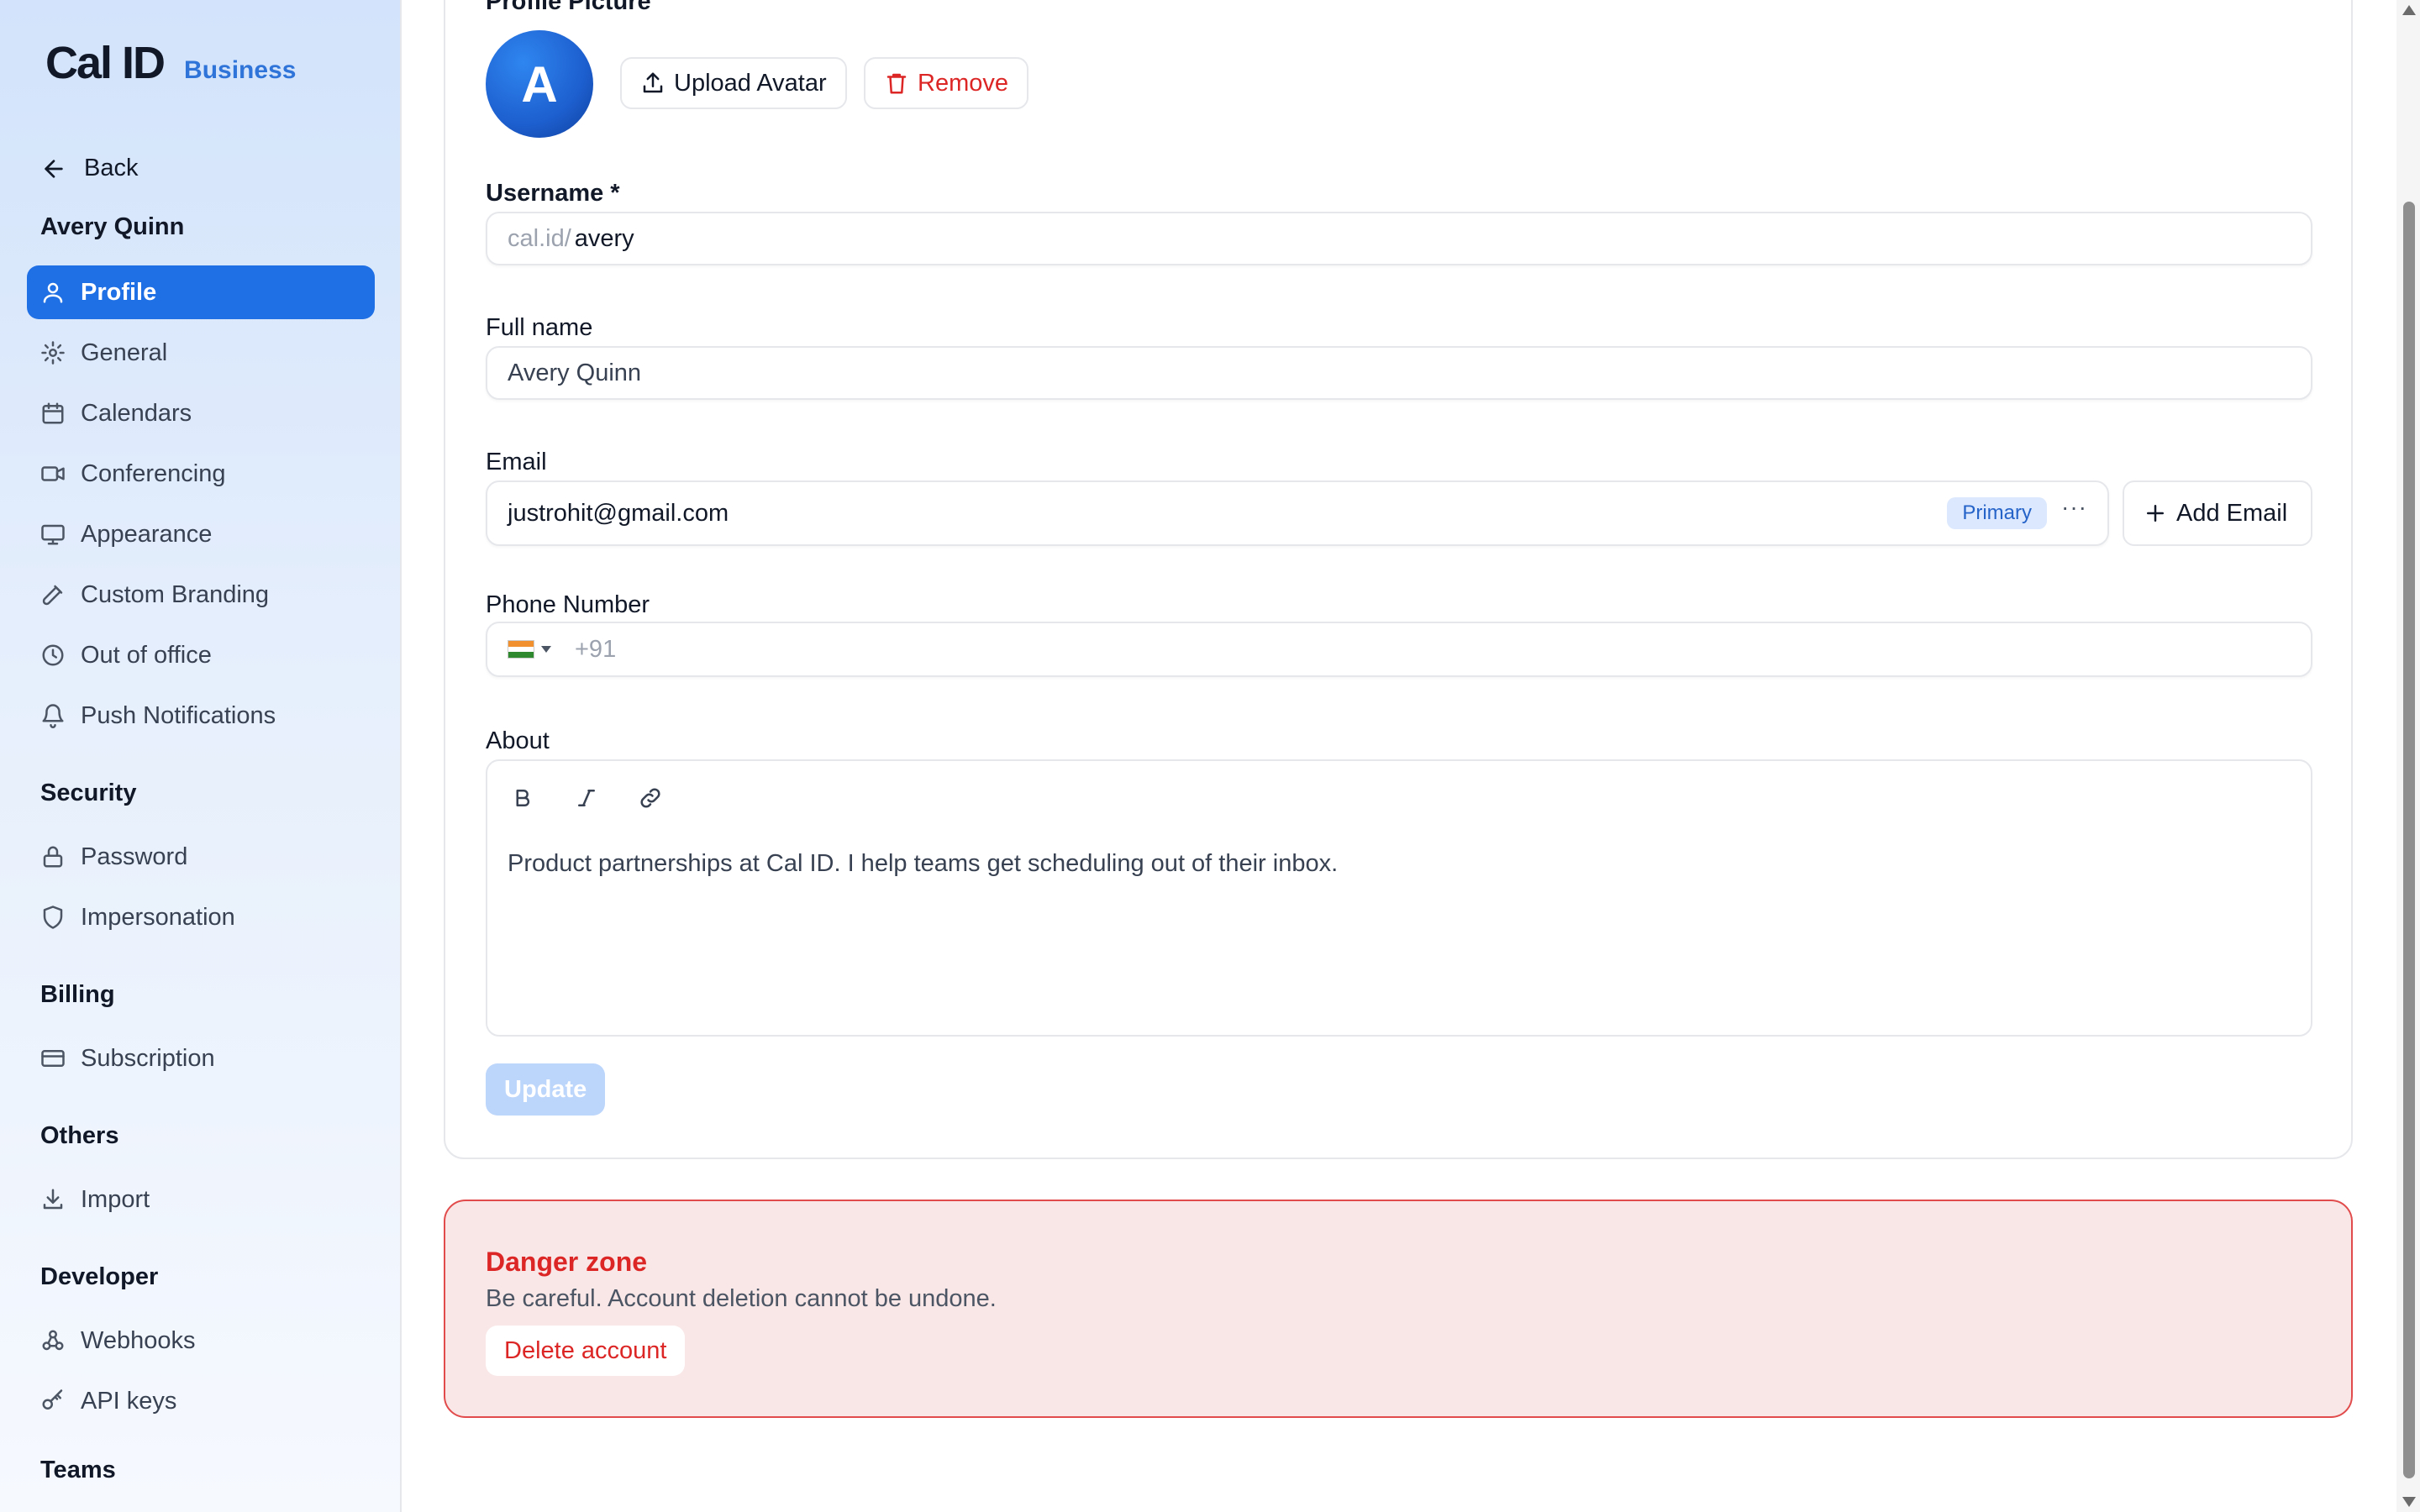 The width and height of the screenshot is (2420, 1512). I want to click on sidebar-heading-others: Others, so click(79, 1135).